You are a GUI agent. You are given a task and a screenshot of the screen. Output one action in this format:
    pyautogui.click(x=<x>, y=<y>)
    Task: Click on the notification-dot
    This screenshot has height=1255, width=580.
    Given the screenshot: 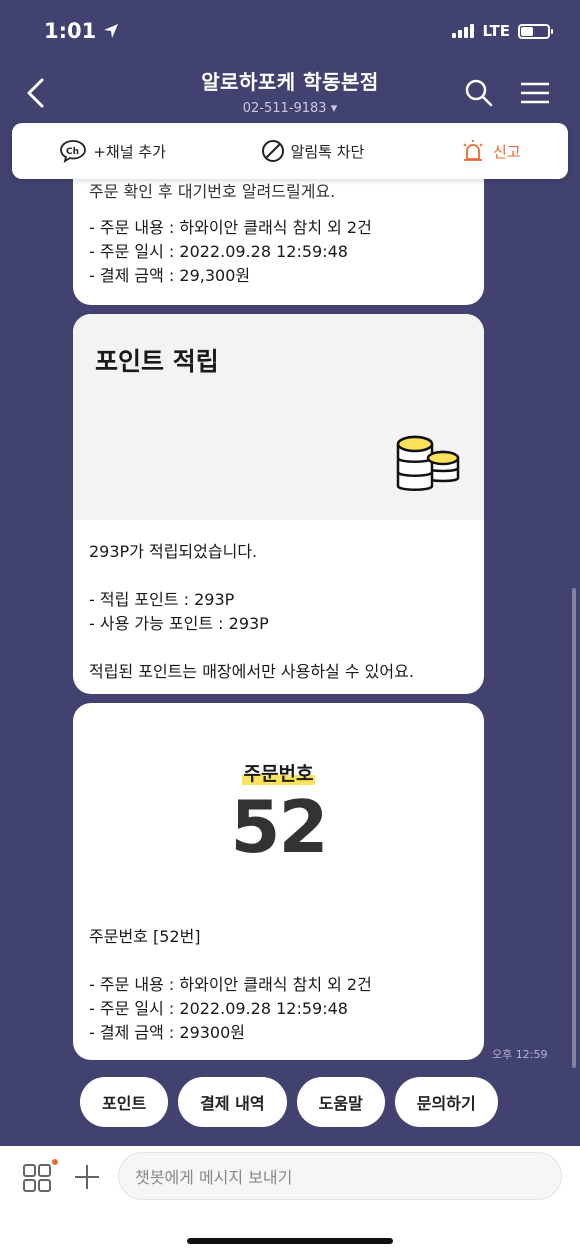 What is the action you would take?
    pyautogui.click(x=55, y=1162)
    